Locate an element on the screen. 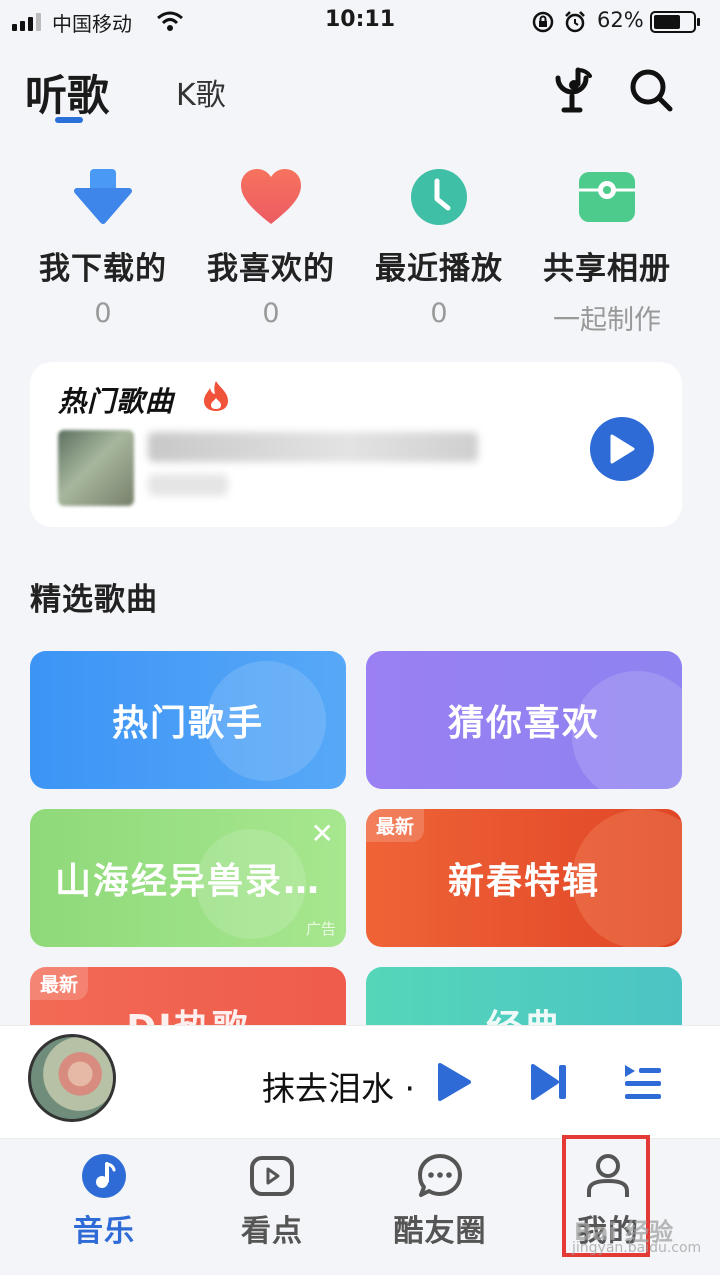 Image resolution: width=720 pixels, height=1275 pixels. quick-item-subtitle: 一起制作 is located at coordinates (607, 320).